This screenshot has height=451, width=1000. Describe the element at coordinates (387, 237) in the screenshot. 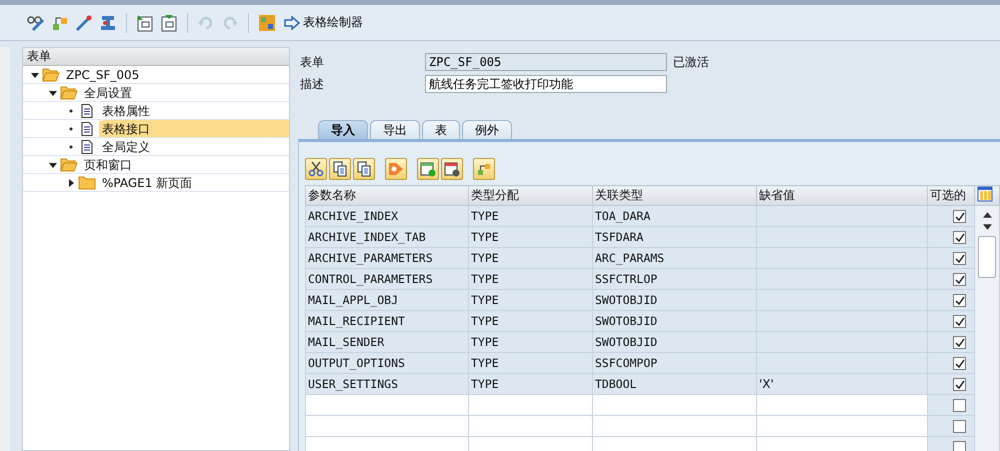

I see `table-cell: ARCHIVE_INDEX_TAB` at that location.